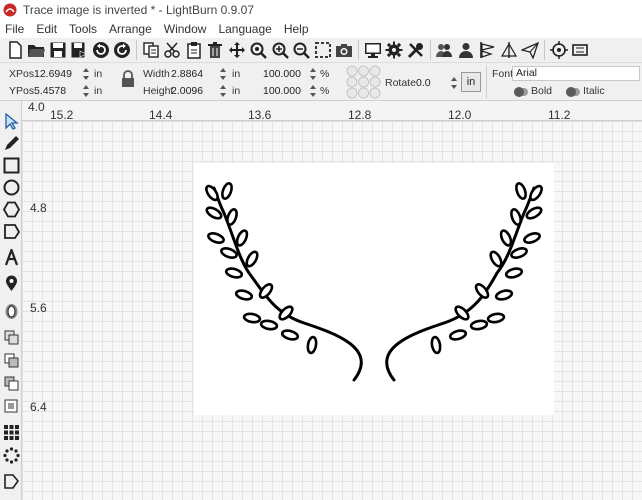 The width and height of the screenshot is (642, 500). I want to click on xpos-label: XPos, so click(22, 74).